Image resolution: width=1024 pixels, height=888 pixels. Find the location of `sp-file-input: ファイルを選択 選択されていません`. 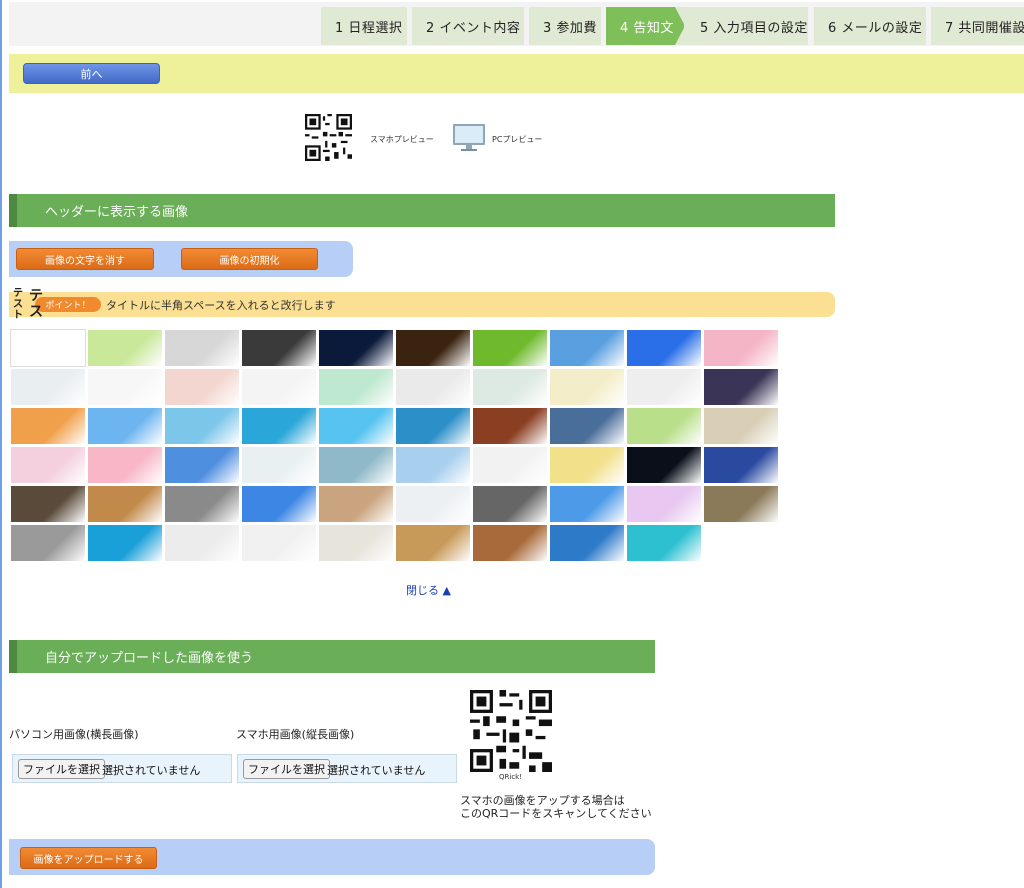

sp-file-input: ファイルを選択 選択されていません is located at coordinates (347, 768).